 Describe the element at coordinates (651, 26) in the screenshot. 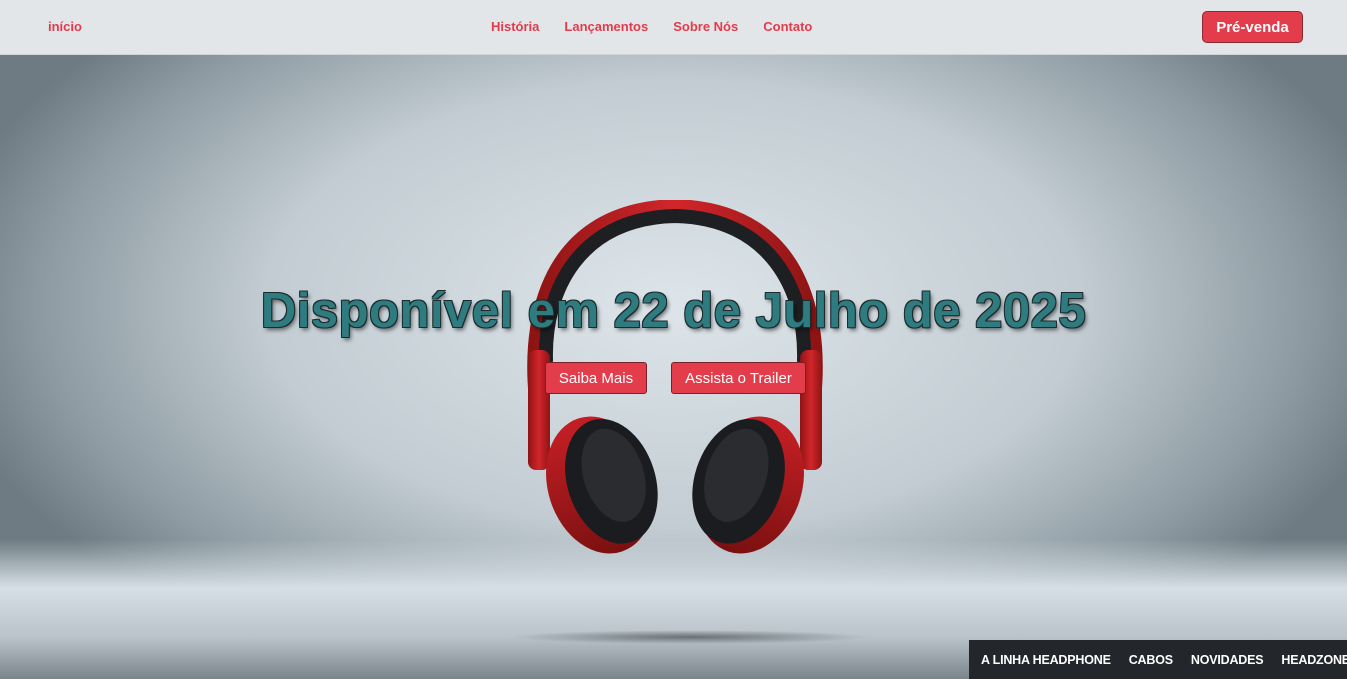

I see `nav-links: História Lançamentos Sobre Nós Contato` at that location.